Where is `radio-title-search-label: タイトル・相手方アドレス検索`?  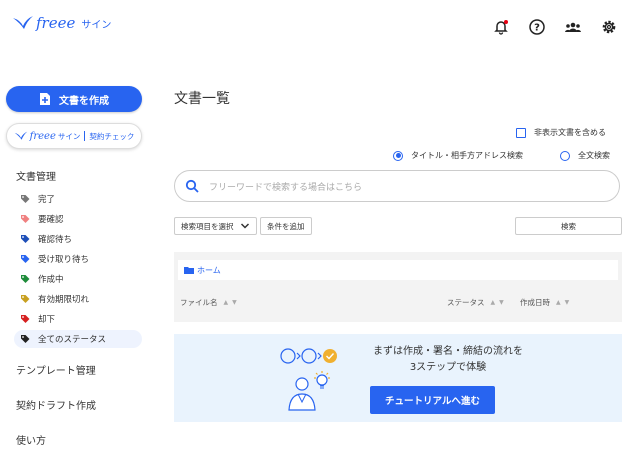
radio-title-search-label: タイトル・相手方アドレス検索 is located at coordinates (467, 155).